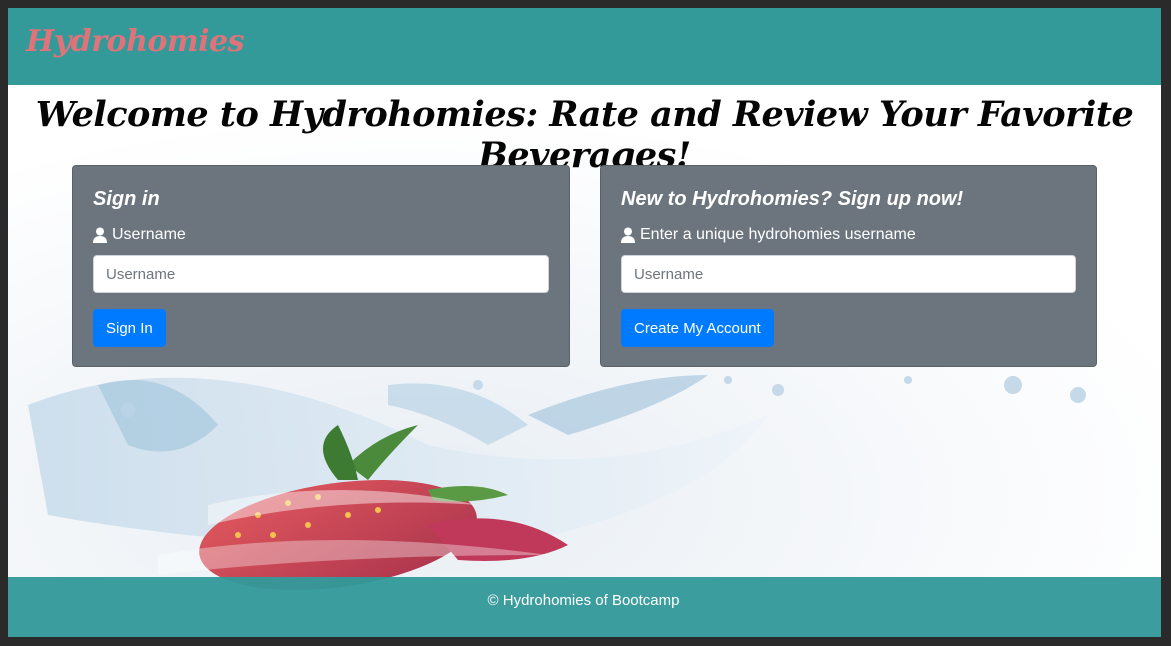 The width and height of the screenshot is (1171, 646). Describe the element at coordinates (321, 274) in the screenshot. I see `sign-in-username-input` at that location.